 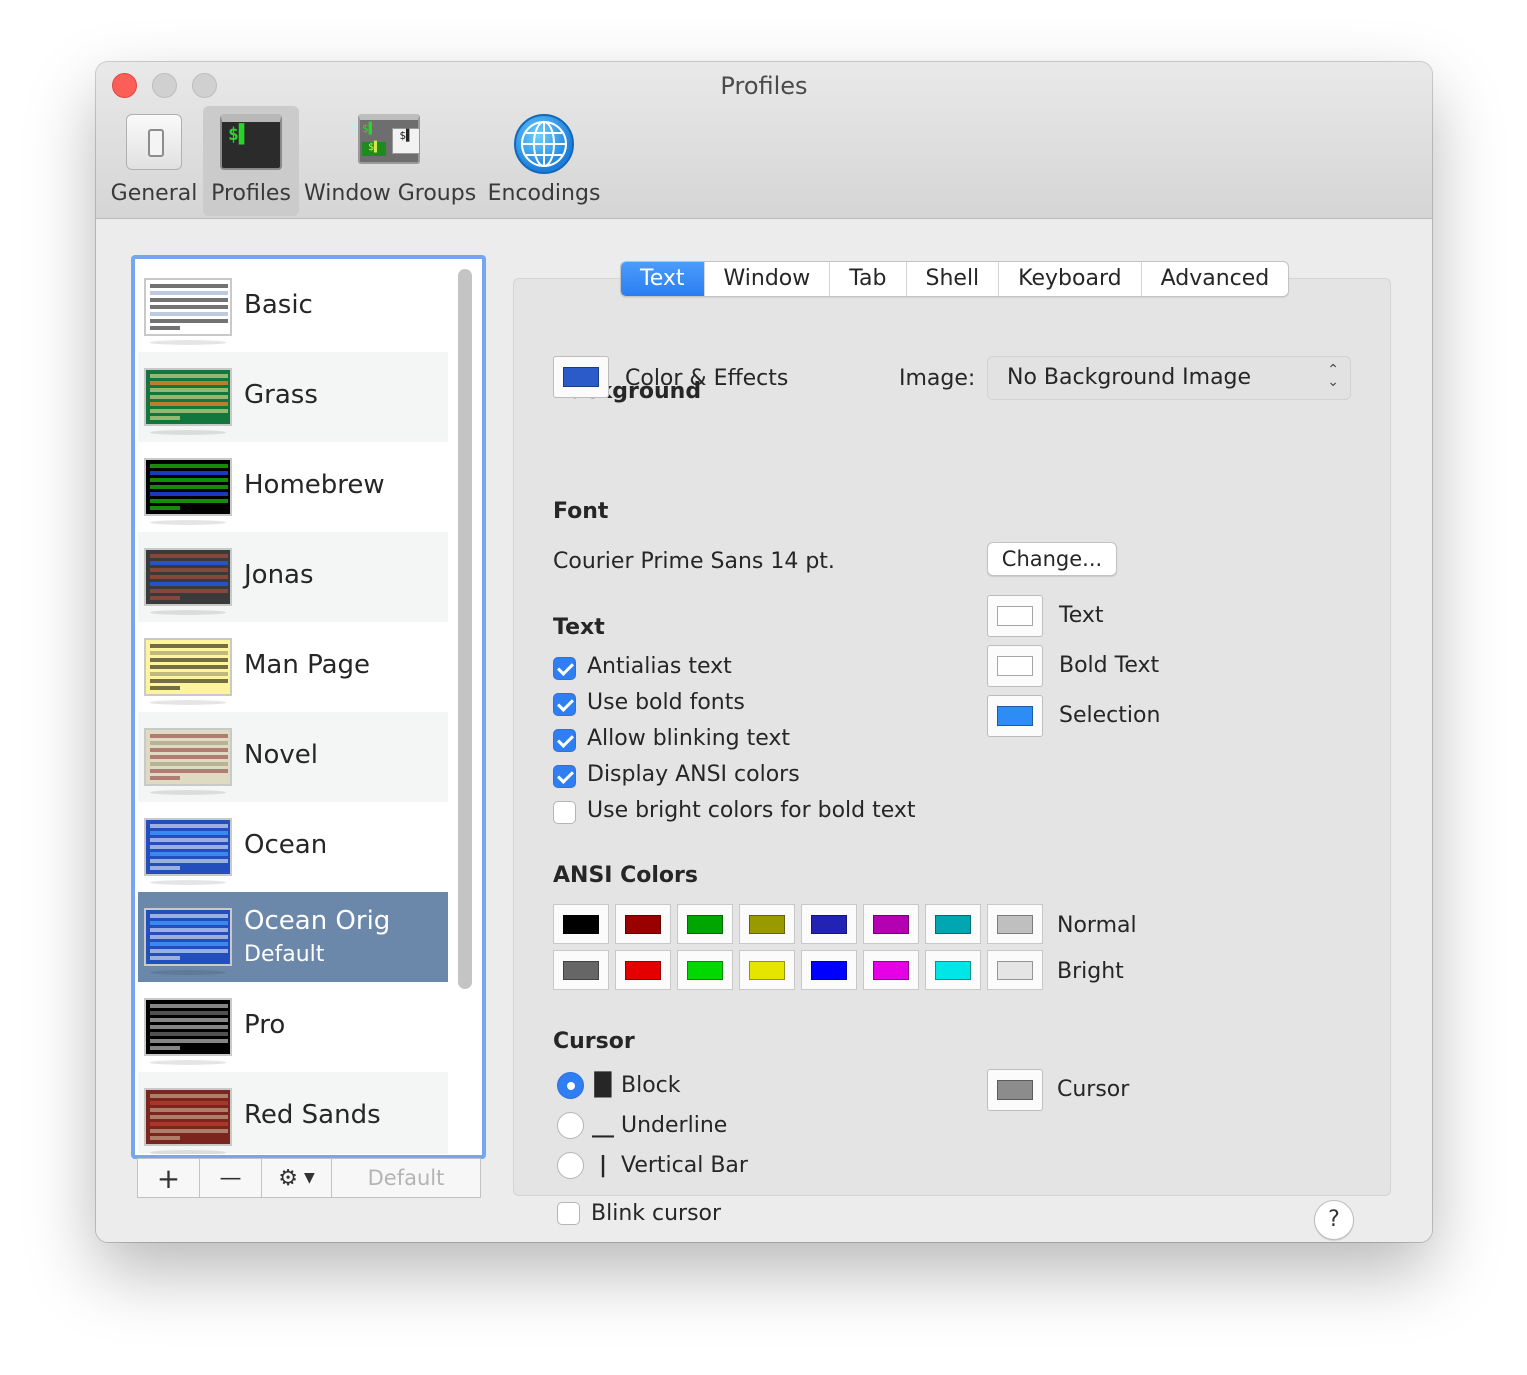 What do you see at coordinates (406, 1178) in the screenshot?
I see `default-button: Default` at bounding box center [406, 1178].